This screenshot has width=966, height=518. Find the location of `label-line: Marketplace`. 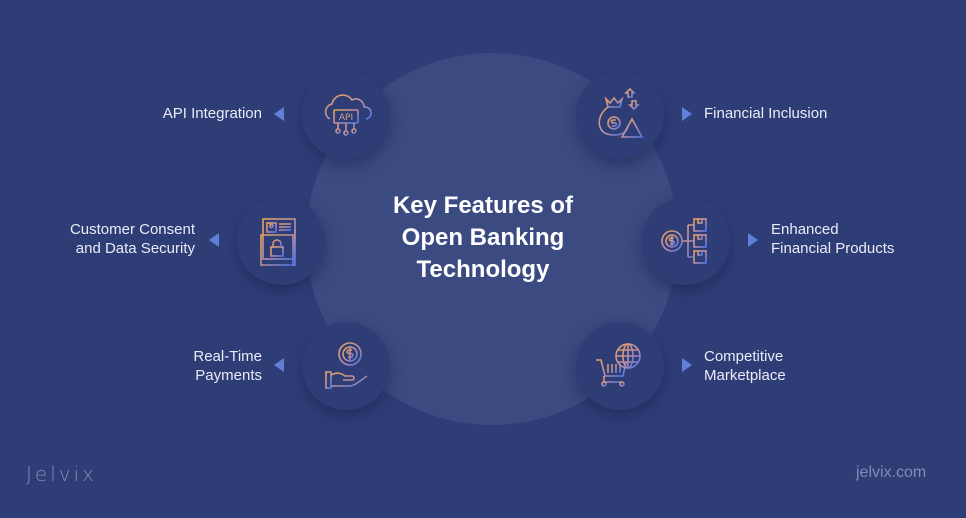

label-line: Marketplace is located at coordinates (745, 375).